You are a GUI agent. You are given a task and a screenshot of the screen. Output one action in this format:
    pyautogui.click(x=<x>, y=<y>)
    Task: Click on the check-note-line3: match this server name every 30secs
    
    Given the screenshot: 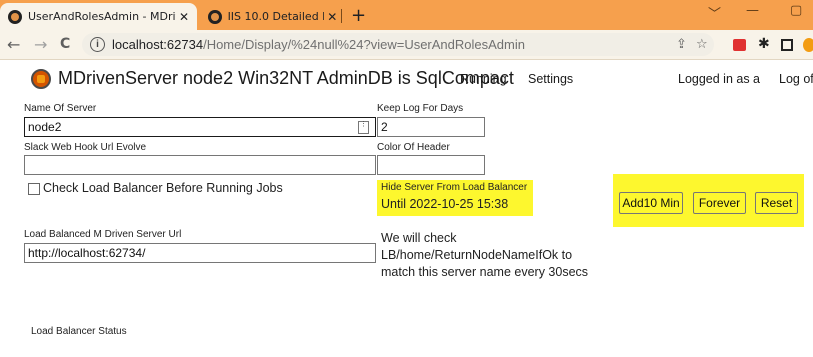 What is the action you would take?
    pyautogui.click(x=485, y=272)
    